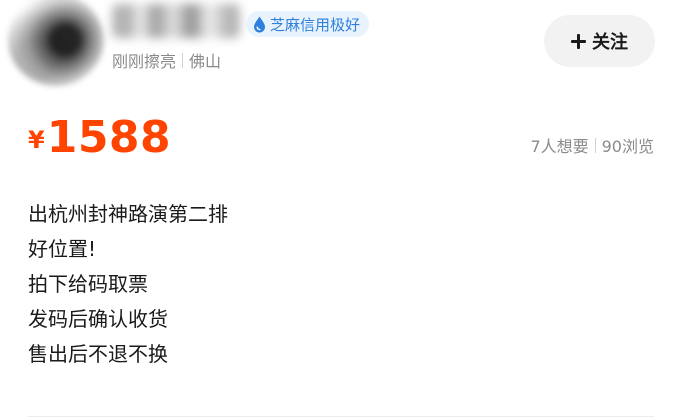  Describe the element at coordinates (62, 249) in the screenshot. I see `description-line: 好位置!` at that location.